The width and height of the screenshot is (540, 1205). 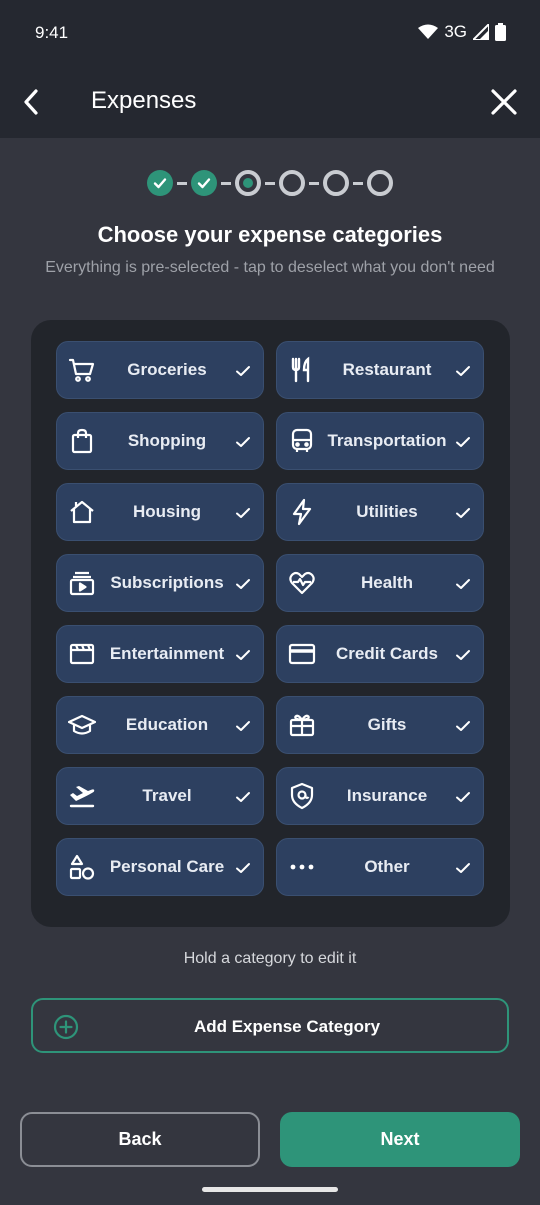 What do you see at coordinates (167, 440) in the screenshot?
I see `category-label: Shopping` at bounding box center [167, 440].